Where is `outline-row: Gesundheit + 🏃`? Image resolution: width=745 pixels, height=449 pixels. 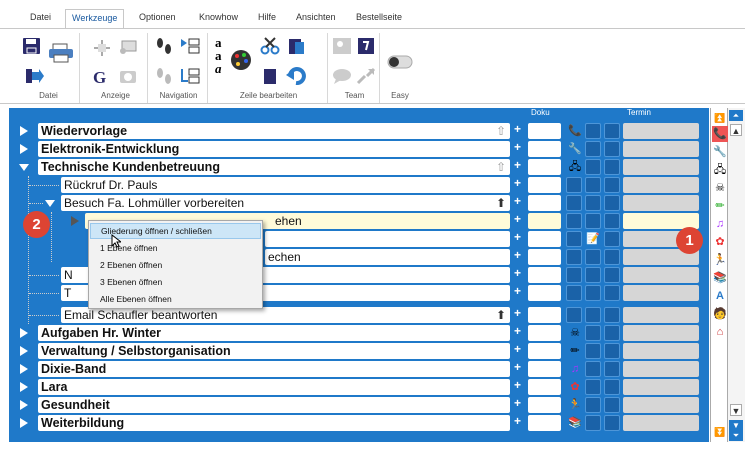
outline-row: Gesundheit + 🏃 is located at coordinates (359, 405).